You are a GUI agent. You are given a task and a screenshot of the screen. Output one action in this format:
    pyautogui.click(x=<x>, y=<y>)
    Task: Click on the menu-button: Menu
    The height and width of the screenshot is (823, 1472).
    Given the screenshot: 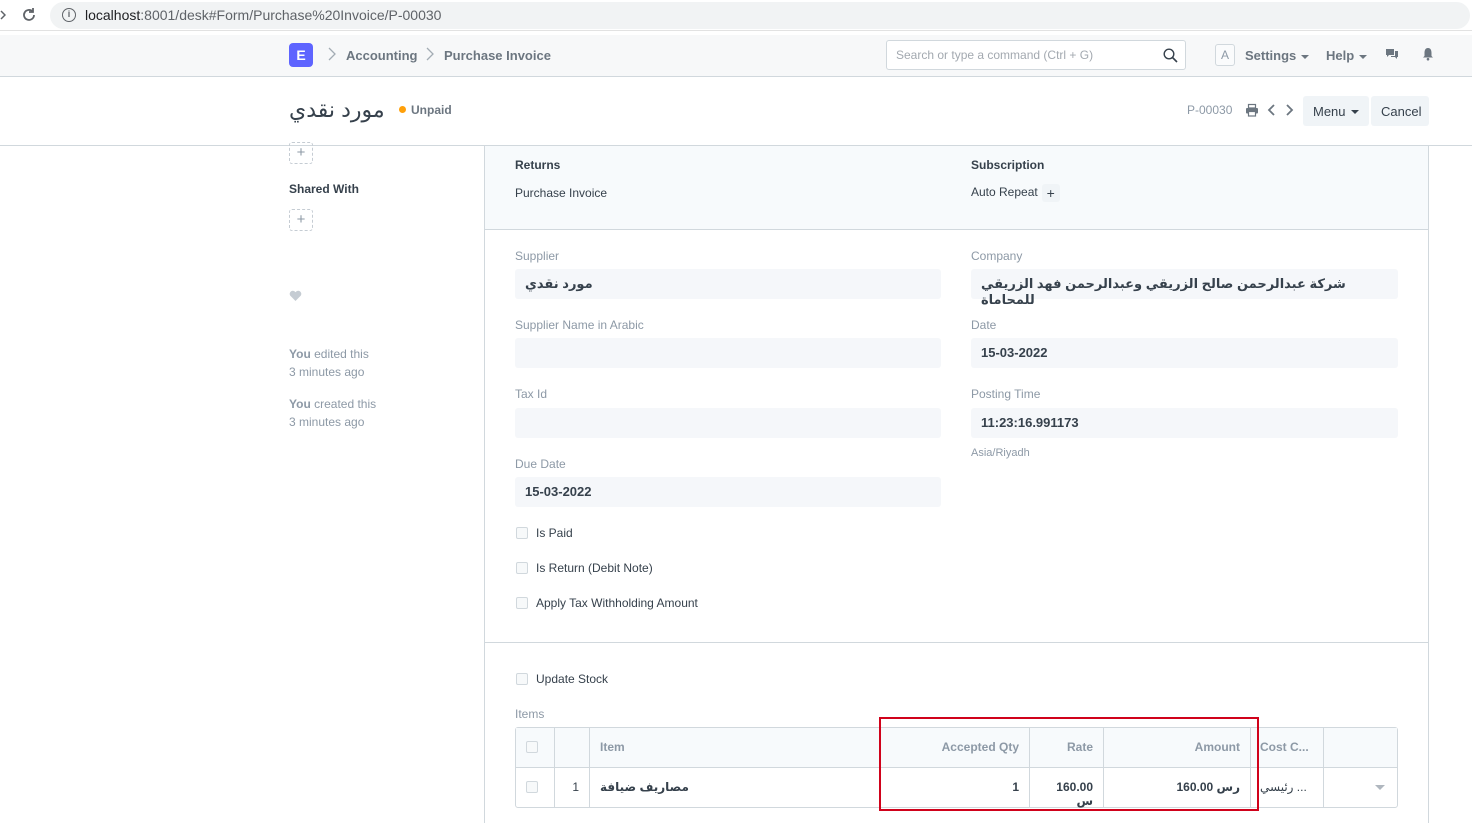 What is the action you would take?
    pyautogui.click(x=1336, y=111)
    